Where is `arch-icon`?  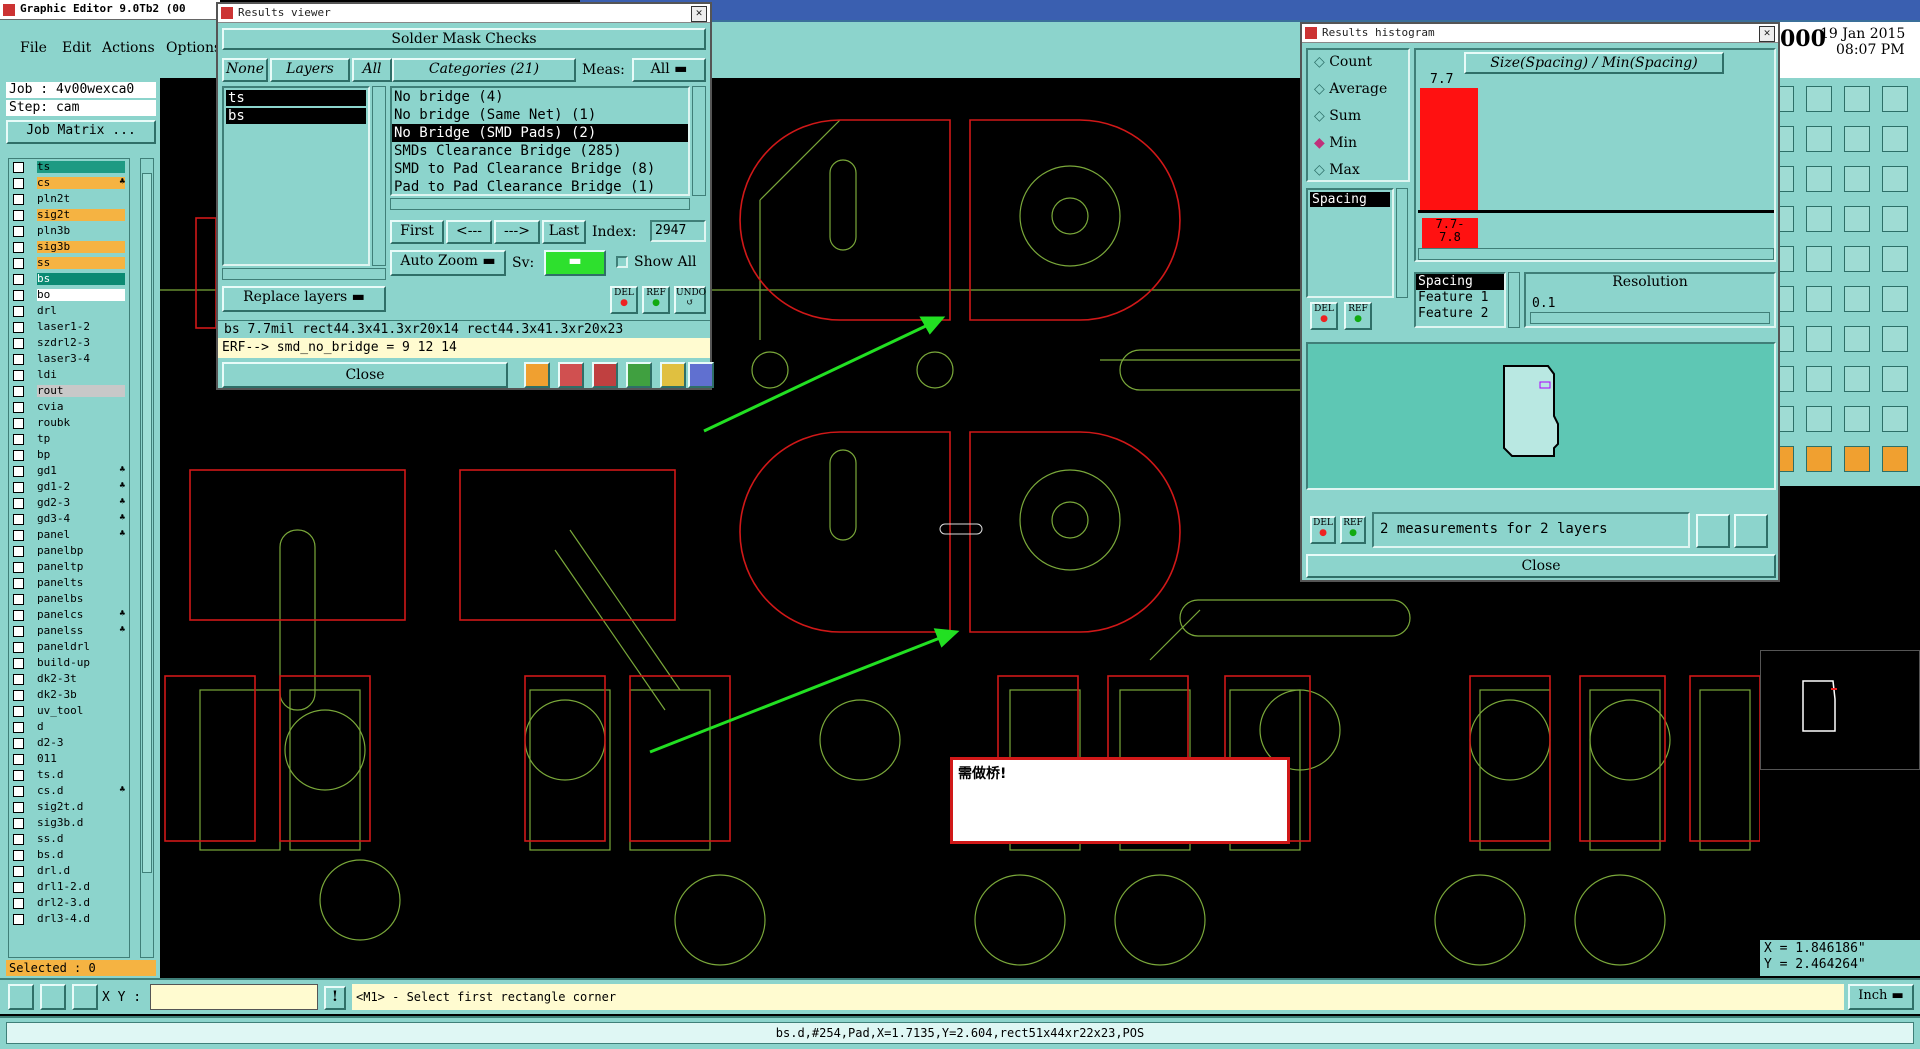
arch-icon is located at coordinates (1857, 419).